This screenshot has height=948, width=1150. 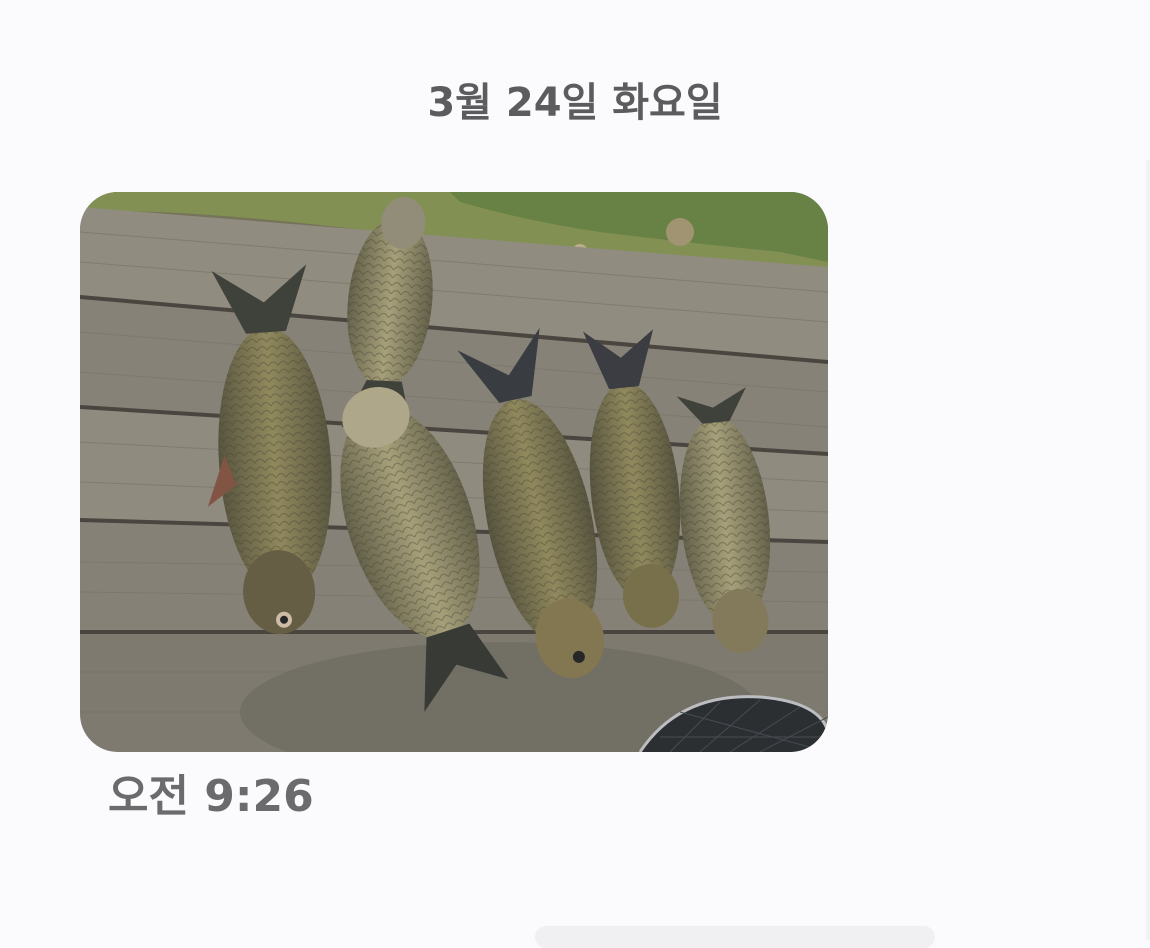 What do you see at coordinates (575, 103) in the screenshot?
I see `date-header: 3월 24일 화요일` at bounding box center [575, 103].